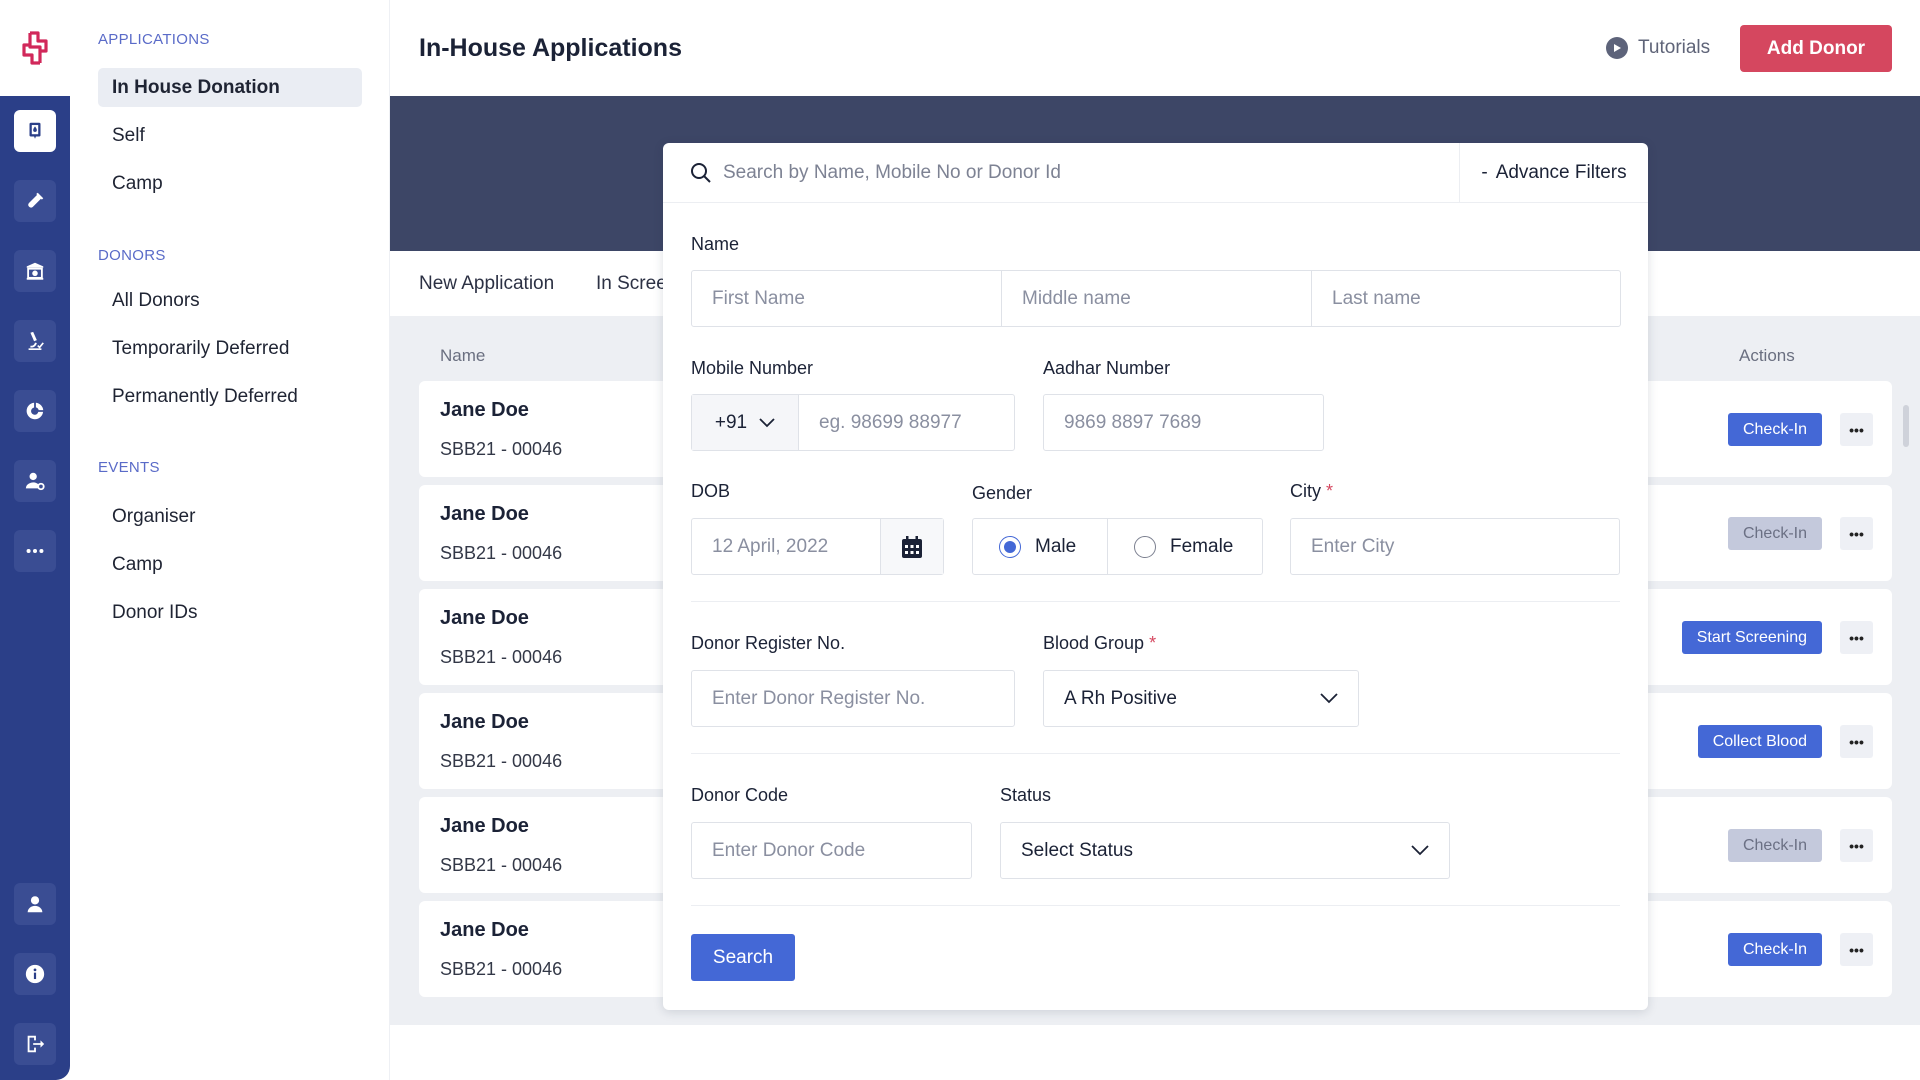 Image resolution: width=1920 pixels, height=1080 pixels. I want to click on table-scrollbar, so click(1906, 426).